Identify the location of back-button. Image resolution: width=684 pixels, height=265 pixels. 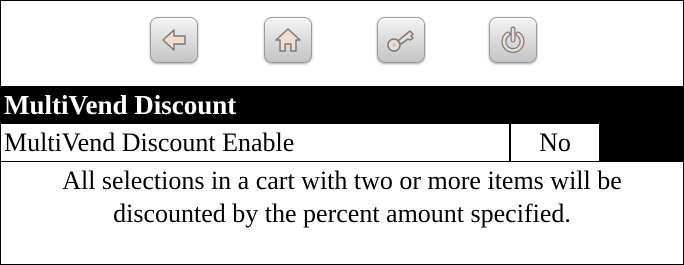
(174, 40).